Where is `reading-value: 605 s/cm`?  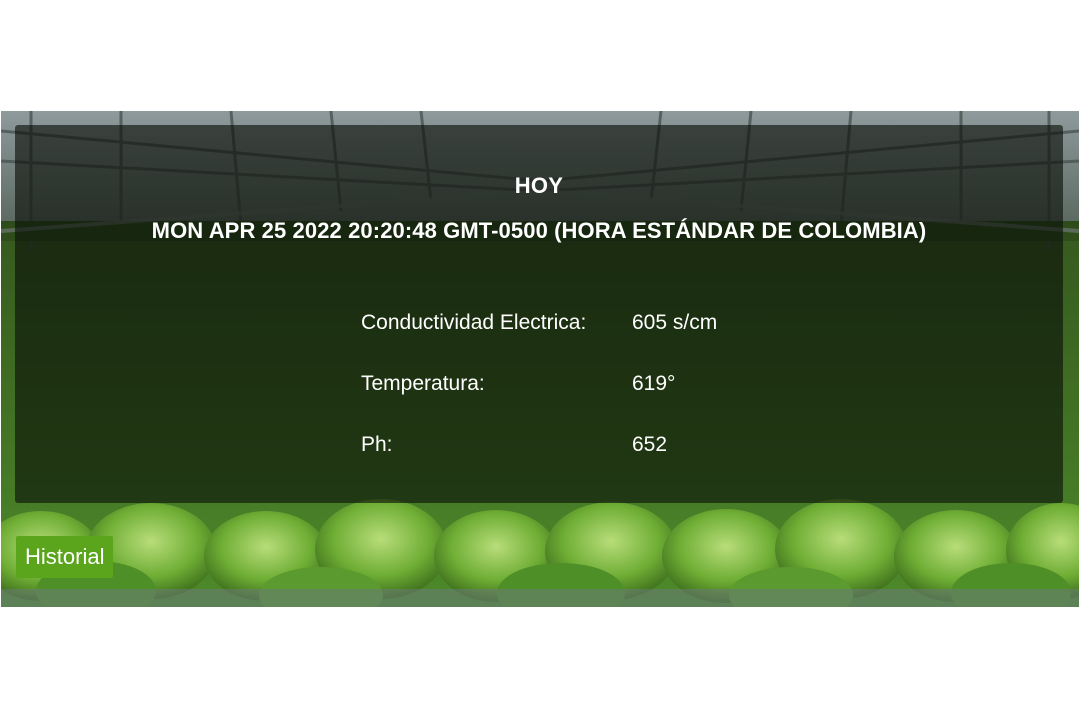 reading-value: 605 s/cm is located at coordinates (675, 322).